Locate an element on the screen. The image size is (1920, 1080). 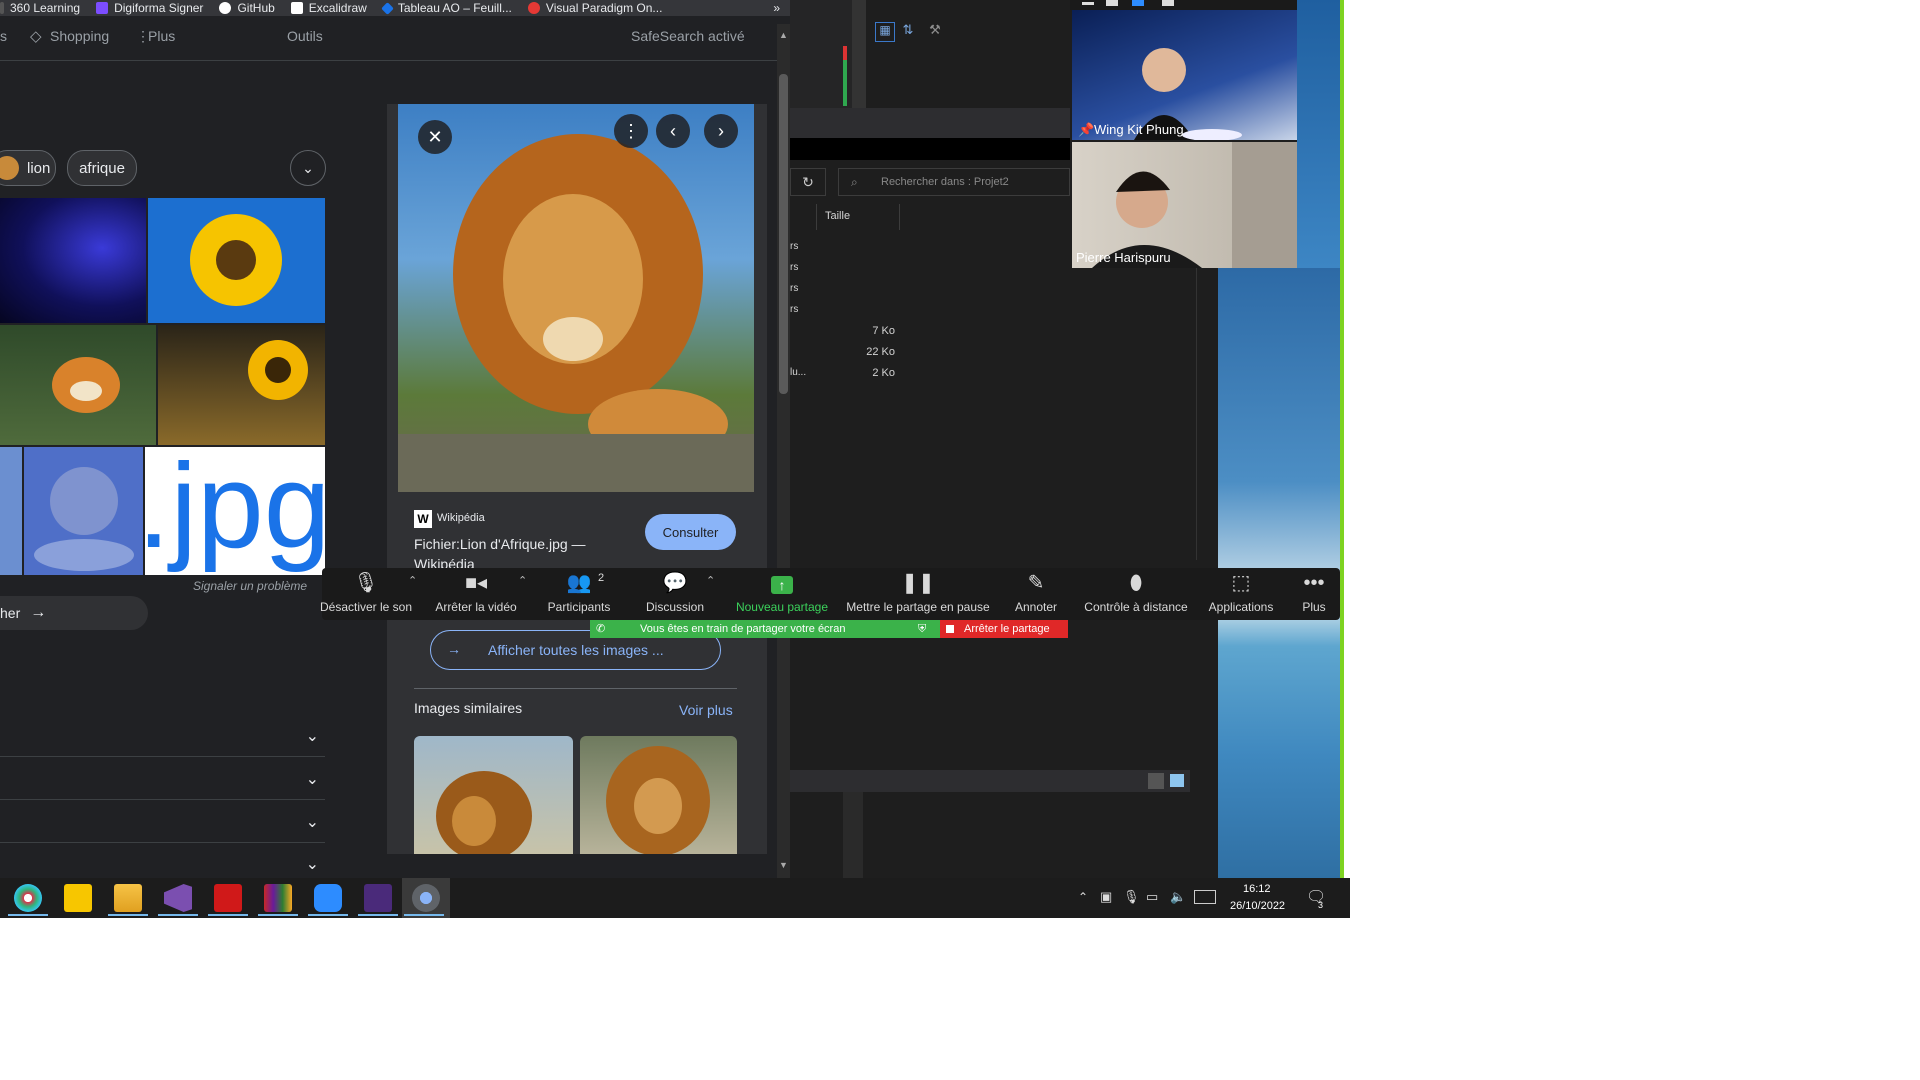
share-screen-icon: ↑ is located at coordinates (782, 585).